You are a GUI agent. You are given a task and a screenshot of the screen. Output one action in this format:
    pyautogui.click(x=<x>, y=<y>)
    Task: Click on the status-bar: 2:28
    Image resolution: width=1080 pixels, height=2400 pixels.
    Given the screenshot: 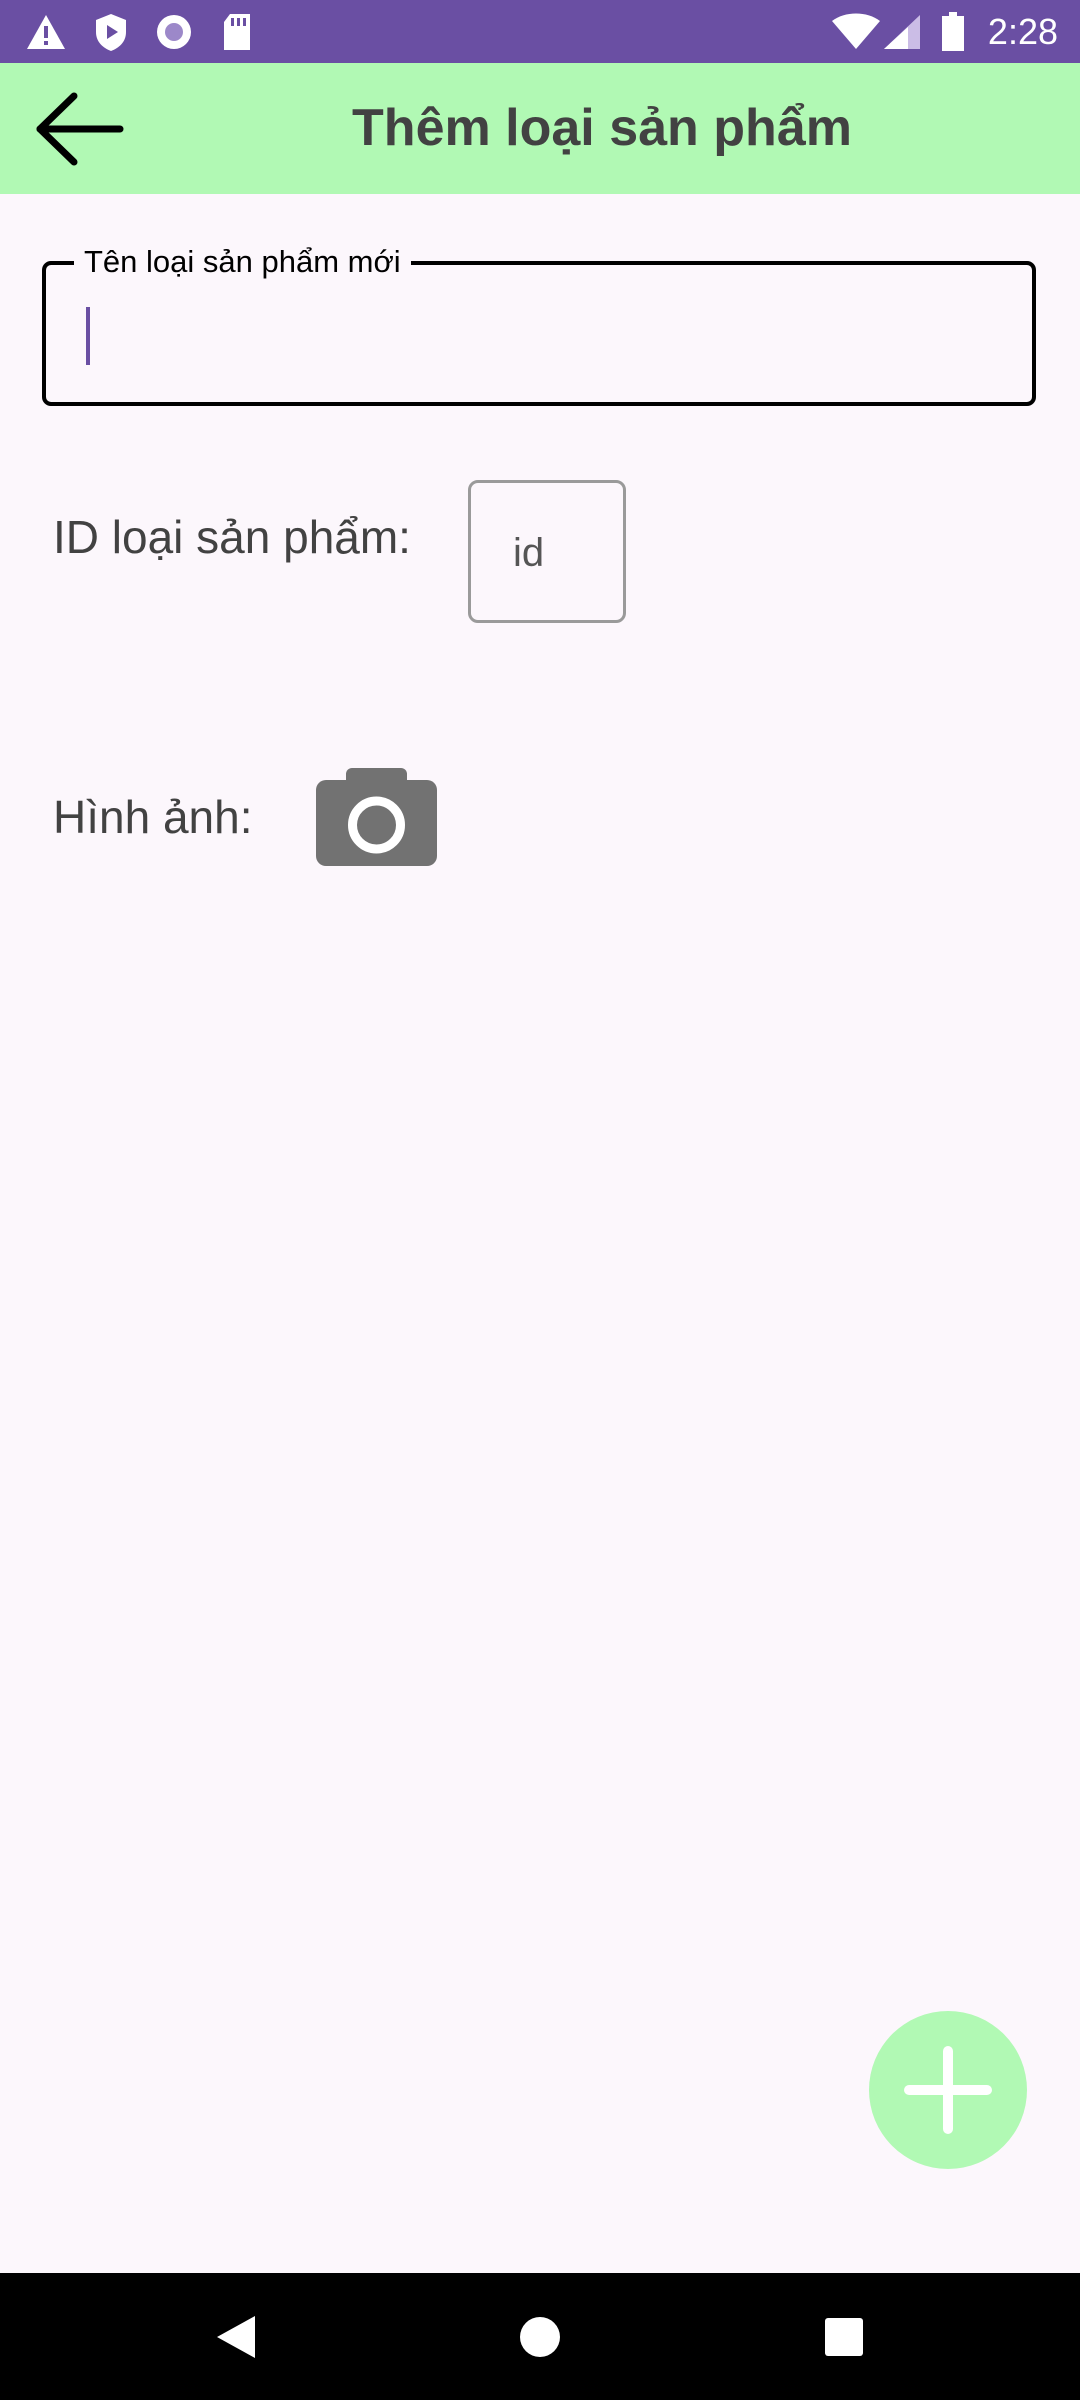 What is the action you would take?
    pyautogui.click(x=540, y=31)
    